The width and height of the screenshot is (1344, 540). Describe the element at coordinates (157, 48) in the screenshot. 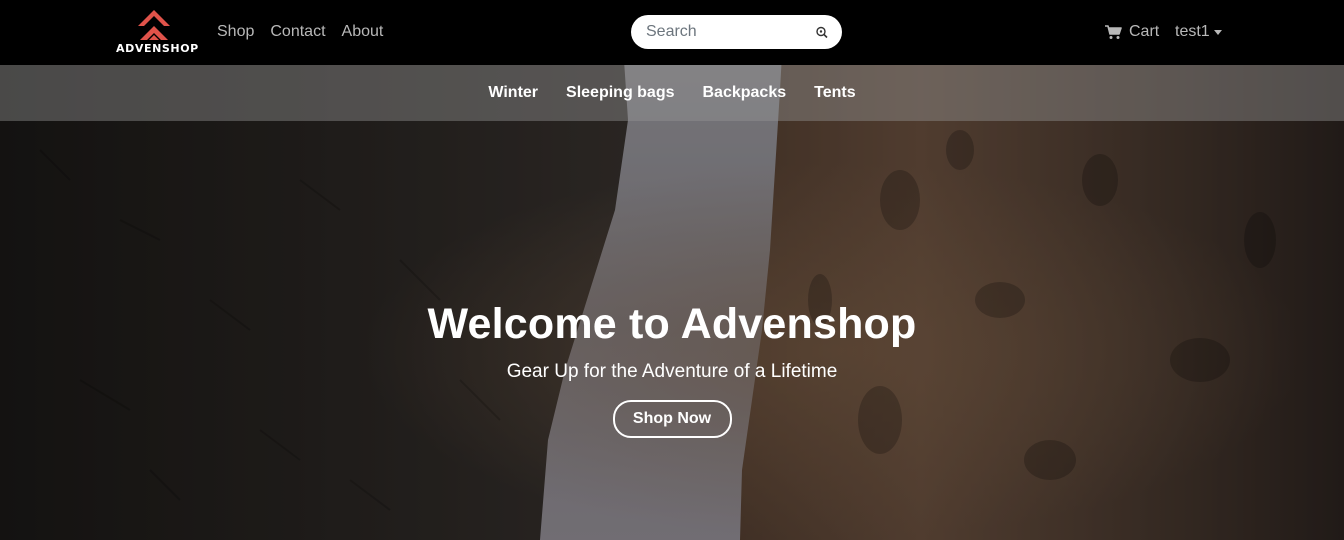

I see `brand-name: ADVENSHOP` at that location.